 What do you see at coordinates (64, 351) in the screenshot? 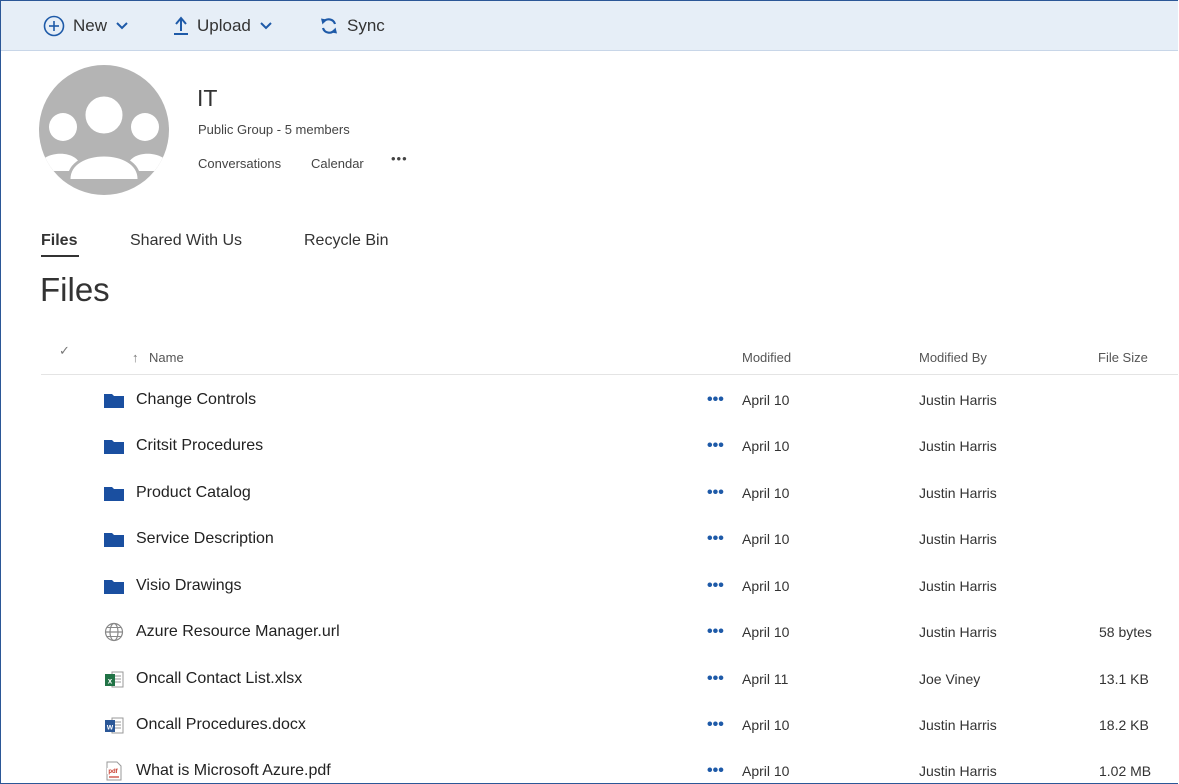
I see `select-all-checkbox: ✓` at bounding box center [64, 351].